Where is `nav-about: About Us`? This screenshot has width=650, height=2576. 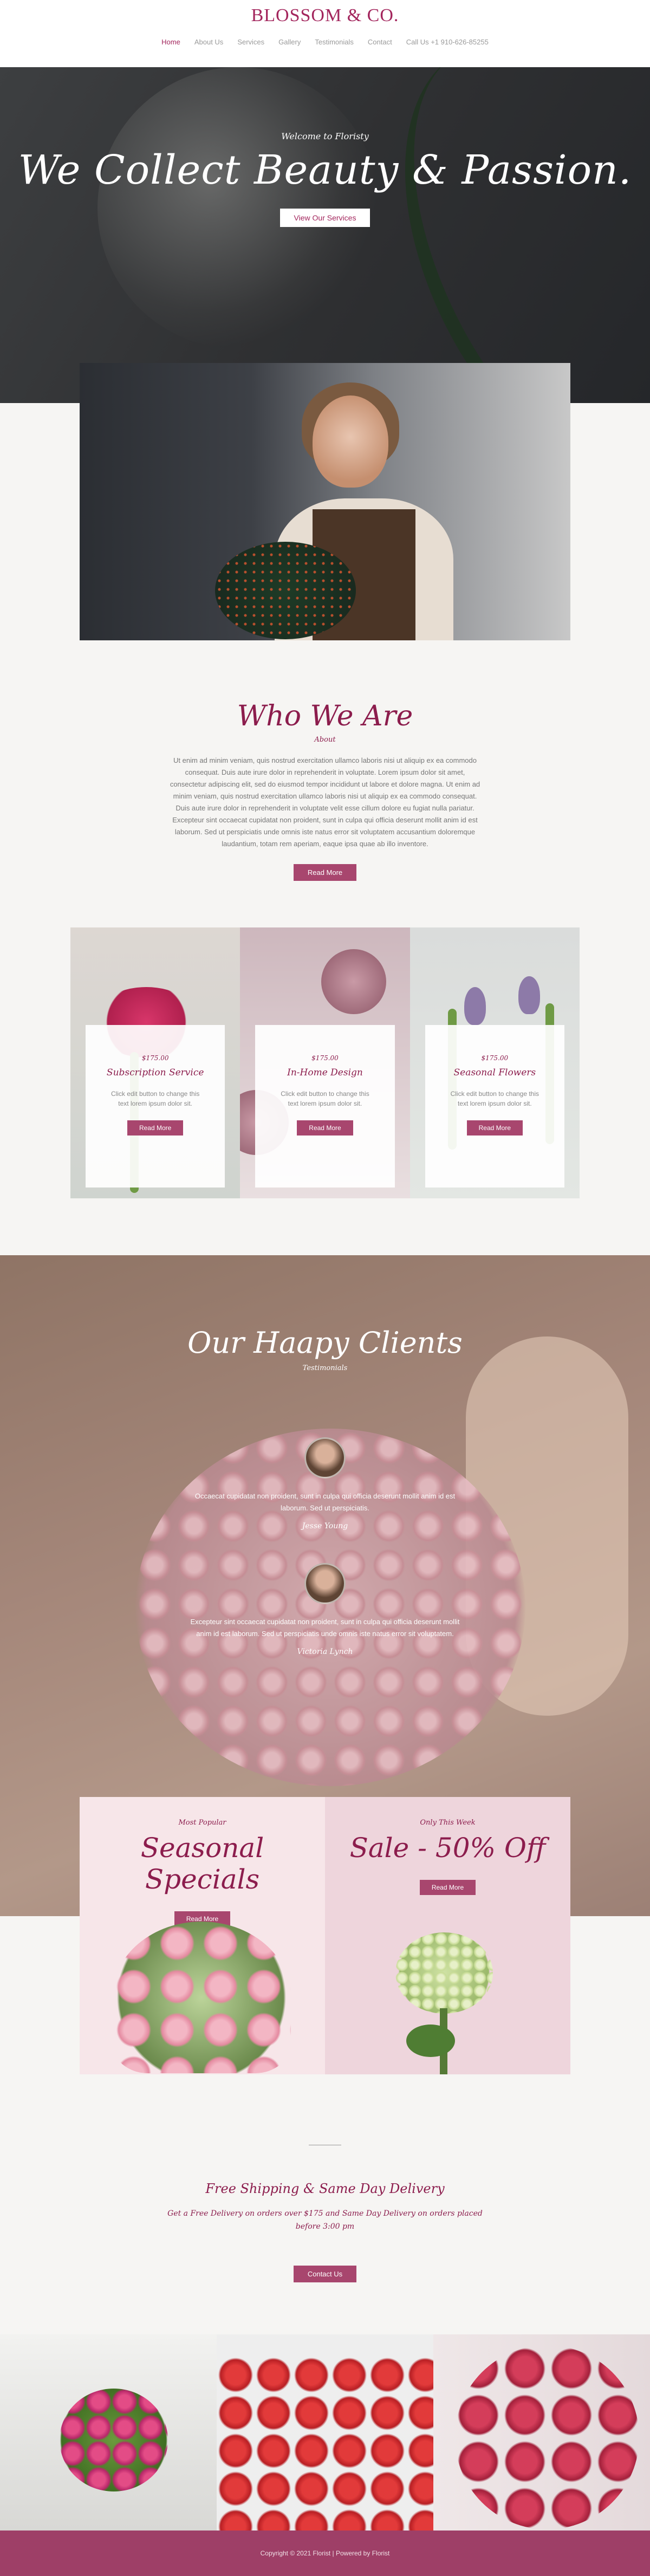 nav-about: About Us is located at coordinates (208, 42).